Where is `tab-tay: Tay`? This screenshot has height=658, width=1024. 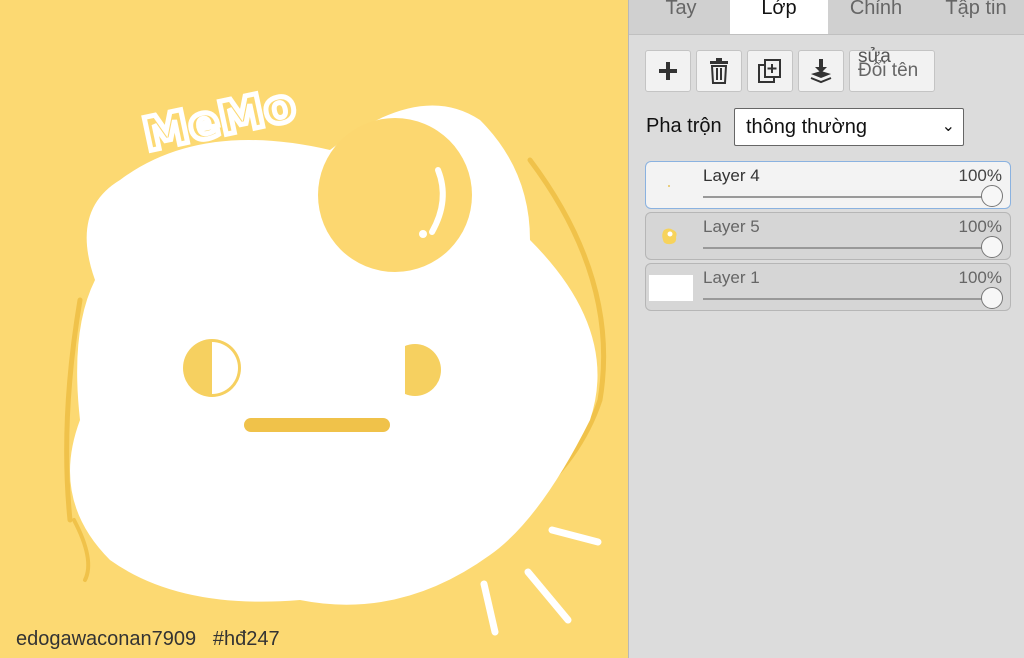 tab-tay: Tay is located at coordinates (681, 17).